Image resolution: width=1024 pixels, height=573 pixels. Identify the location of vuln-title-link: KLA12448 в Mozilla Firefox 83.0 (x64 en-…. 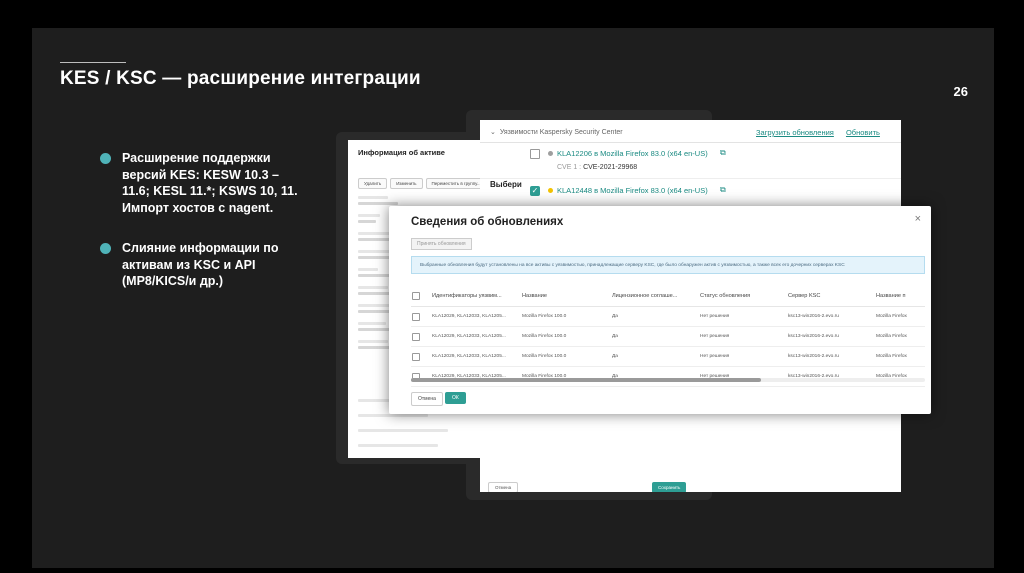
(632, 190).